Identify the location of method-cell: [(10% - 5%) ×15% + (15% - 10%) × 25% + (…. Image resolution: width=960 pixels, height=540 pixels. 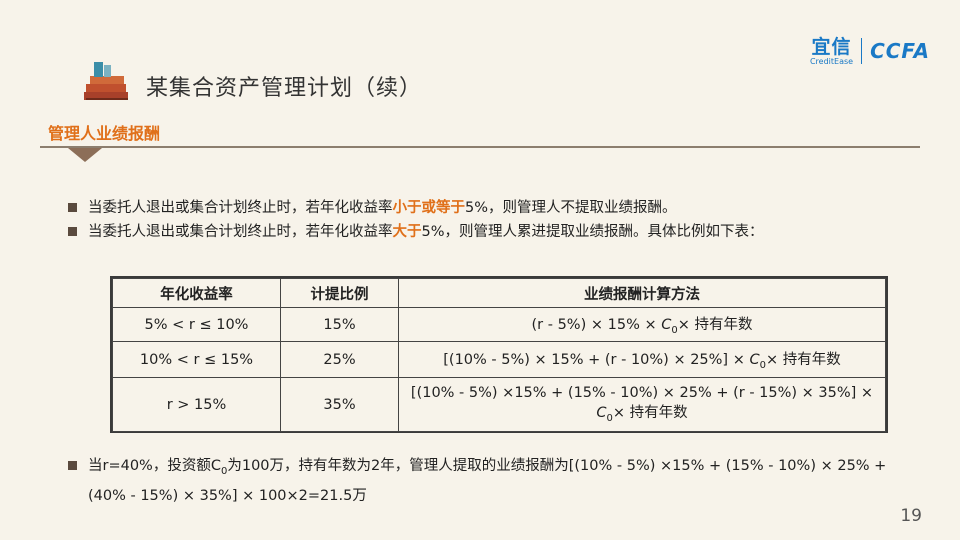
(642, 404).